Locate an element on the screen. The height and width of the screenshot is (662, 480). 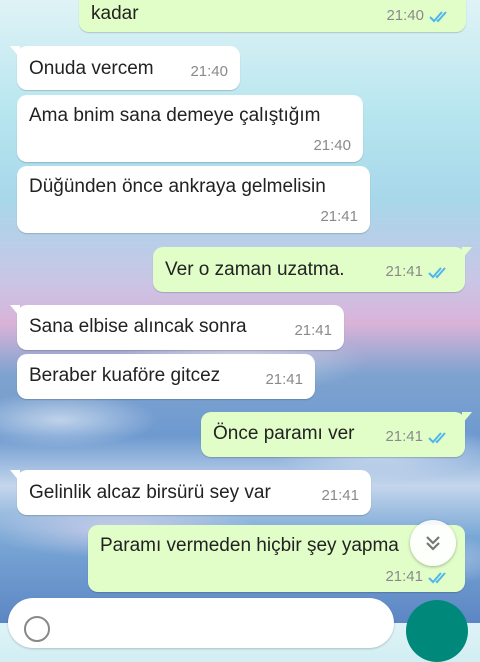
message-outgoing: Önce paramı ver 21:41 is located at coordinates (336, 434).